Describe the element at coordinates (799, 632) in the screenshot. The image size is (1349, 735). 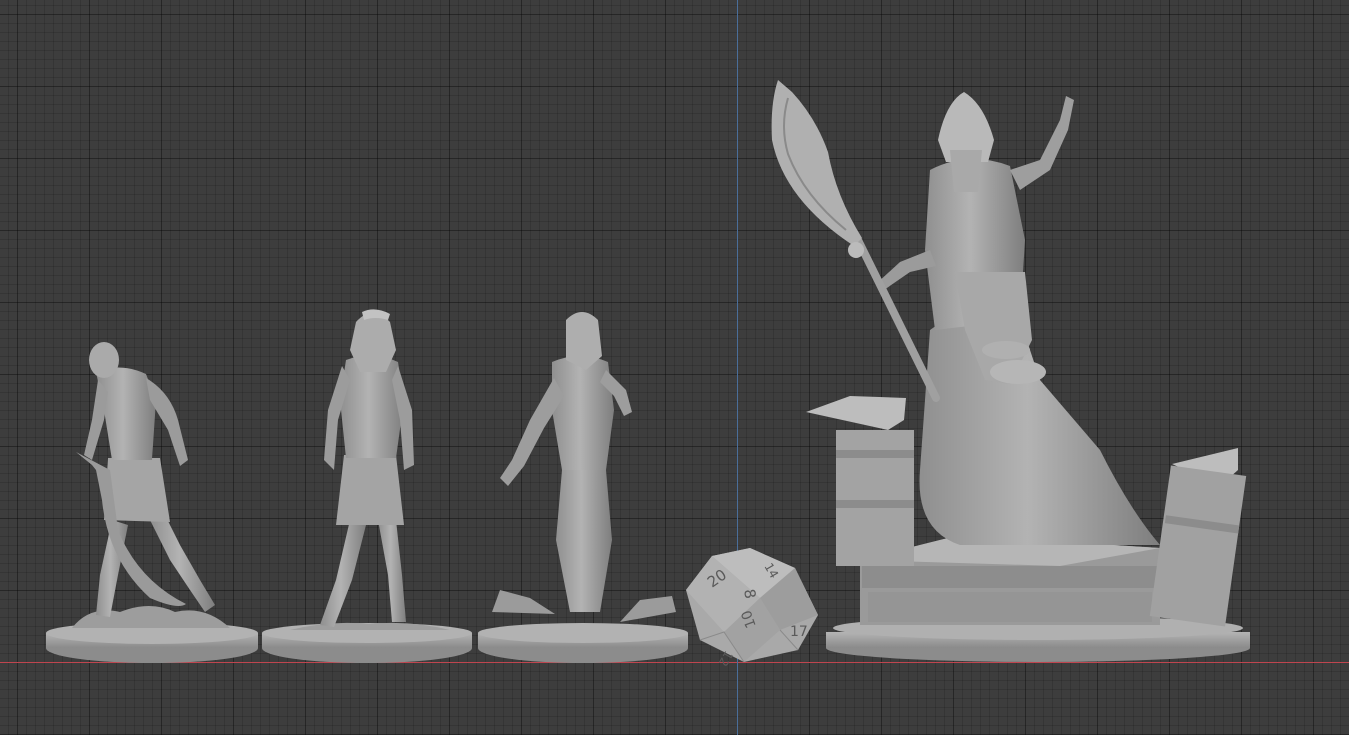
I see `die-face-17: 17` at that location.